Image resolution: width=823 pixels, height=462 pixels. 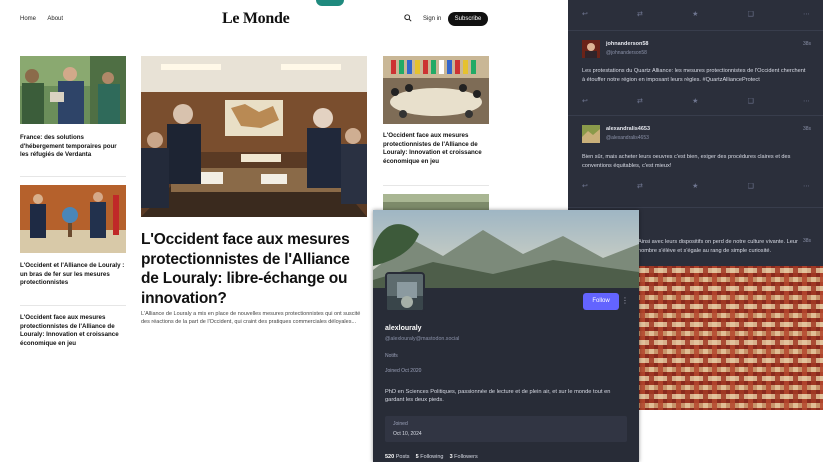 I want to click on post-author-name: alexandralis4653, so click(x=628, y=129).